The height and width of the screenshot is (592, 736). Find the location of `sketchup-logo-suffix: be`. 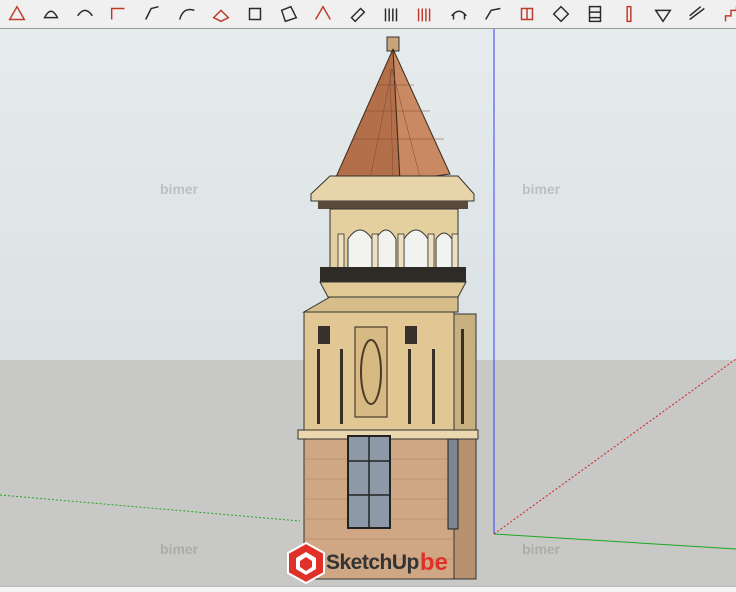

sketchup-logo-suffix: be is located at coordinates (433, 562).